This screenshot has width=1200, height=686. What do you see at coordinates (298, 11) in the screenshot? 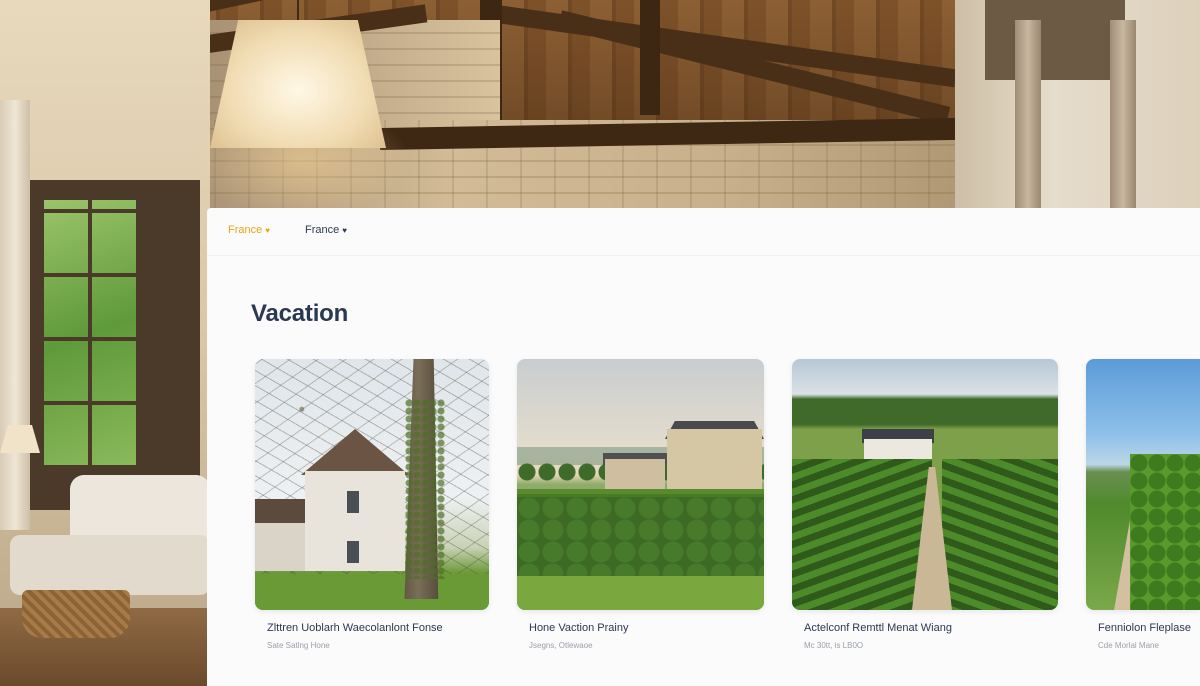
I see `lamp-cord` at bounding box center [298, 11].